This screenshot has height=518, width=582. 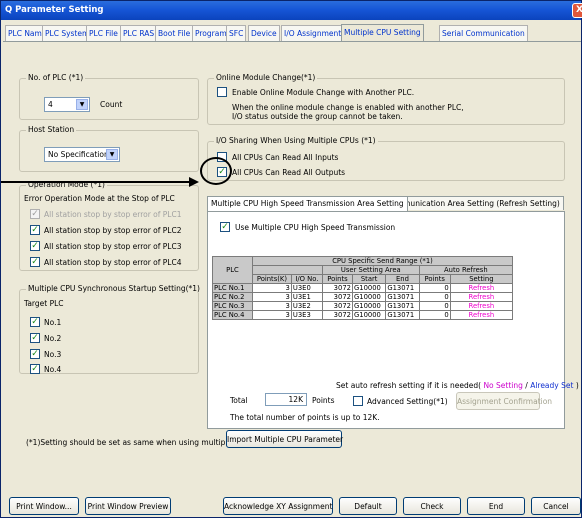 What do you see at coordinates (35, 338) in the screenshot?
I see `sync-no2-checkbox: ✓` at bounding box center [35, 338].